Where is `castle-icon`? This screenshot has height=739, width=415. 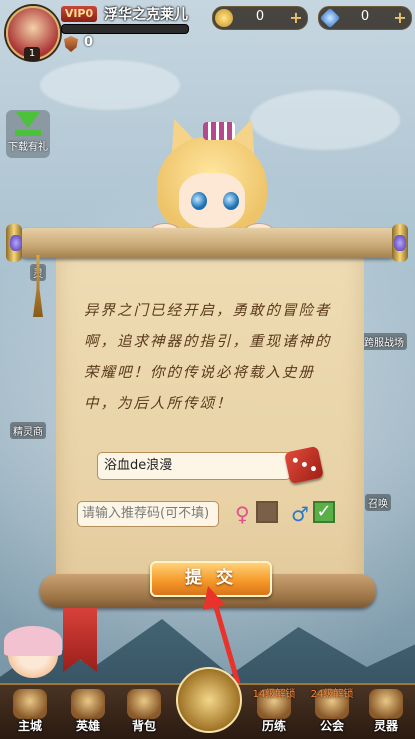 castle-icon is located at coordinates (30, 704).